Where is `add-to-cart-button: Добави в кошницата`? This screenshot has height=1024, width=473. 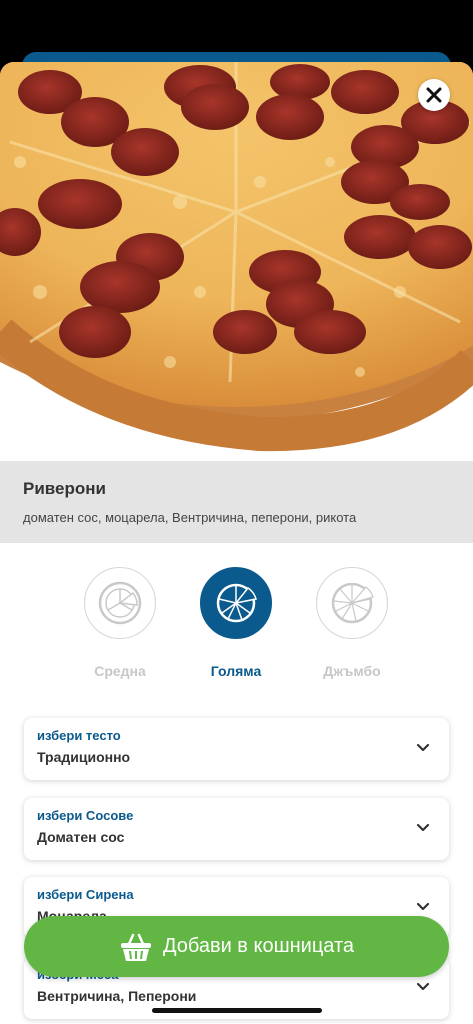 add-to-cart-button: Добави в кошницата is located at coordinates (236, 946).